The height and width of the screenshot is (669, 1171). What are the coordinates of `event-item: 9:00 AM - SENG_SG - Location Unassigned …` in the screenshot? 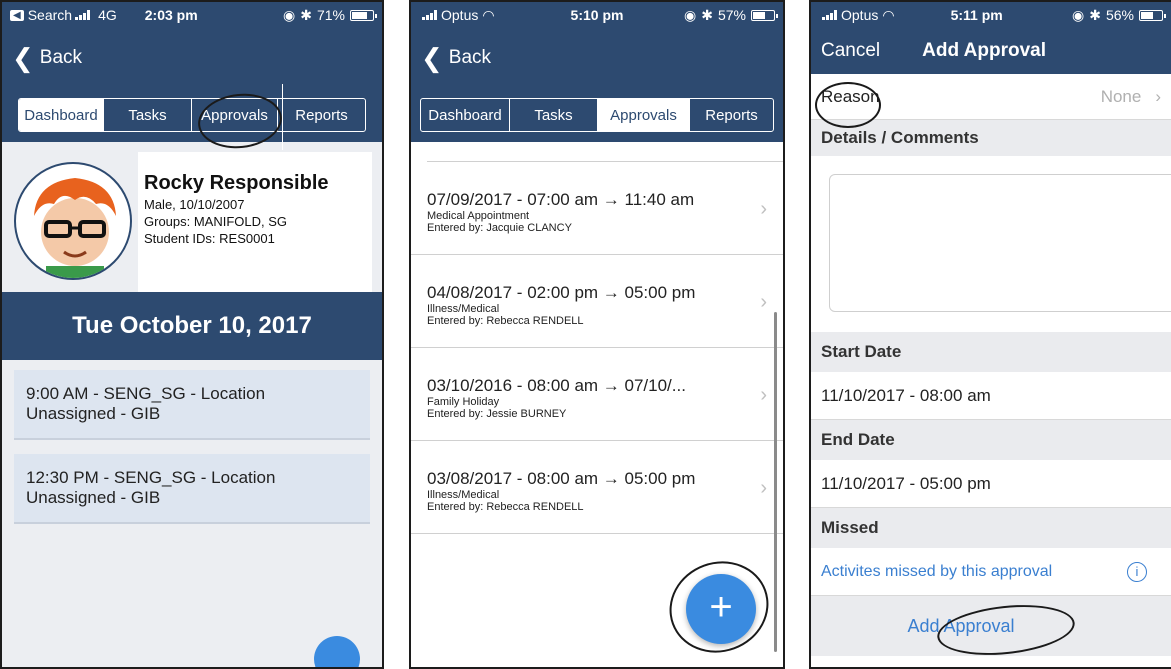 It's located at (192, 405).